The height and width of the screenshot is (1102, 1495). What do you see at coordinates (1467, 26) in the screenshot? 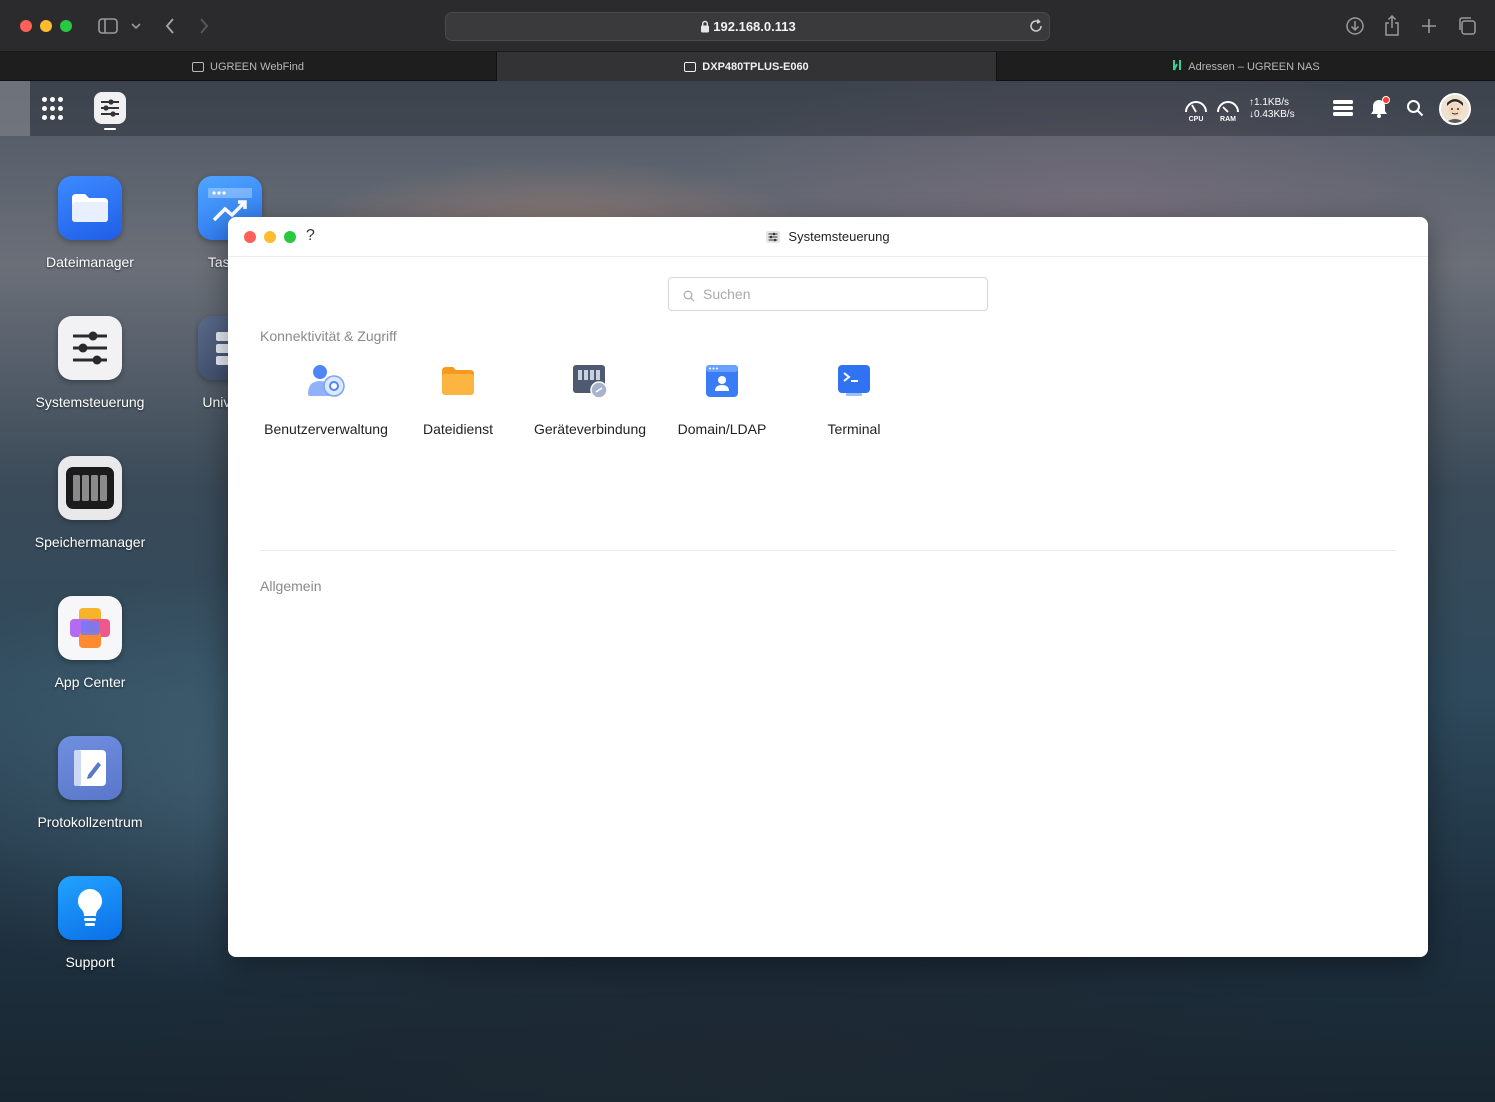
I see `tab-overview-icon` at bounding box center [1467, 26].